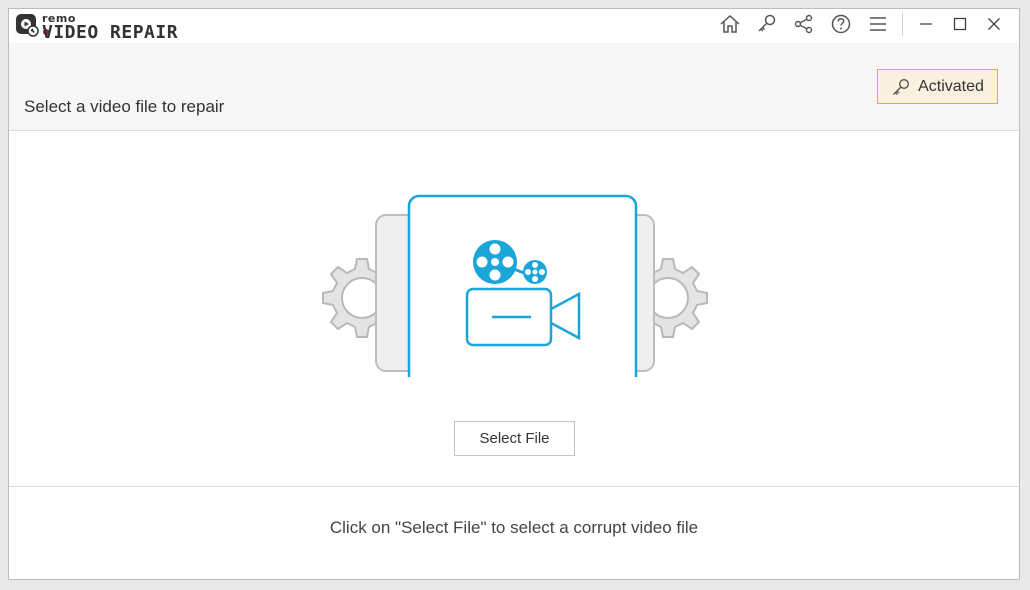 This screenshot has height=590, width=1030. Describe the element at coordinates (110, 32) in the screenshot. I see `brand-title: VIDEO REPAIR` at that location.